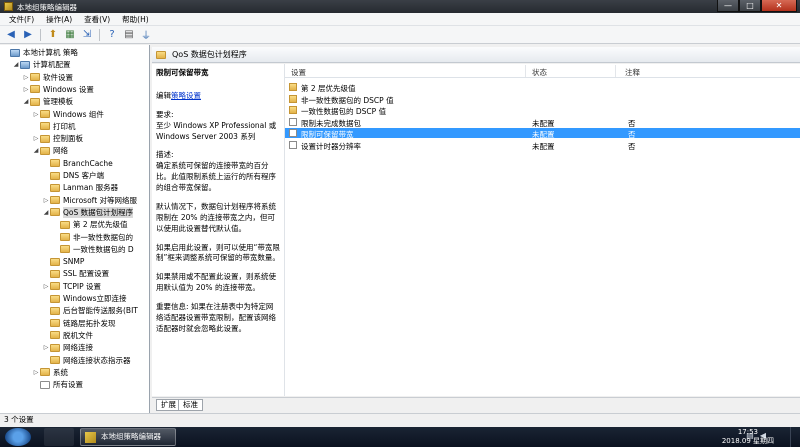  I want to click on tree-item: ◢ 网络, so click(50, 150).